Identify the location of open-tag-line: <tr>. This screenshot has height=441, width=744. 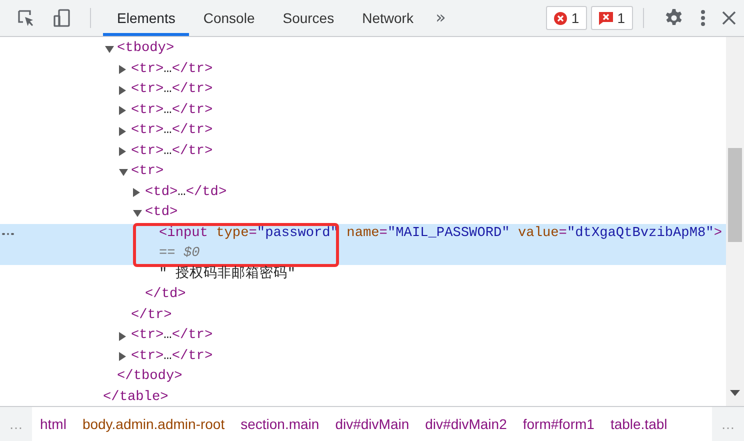
(147, 172).